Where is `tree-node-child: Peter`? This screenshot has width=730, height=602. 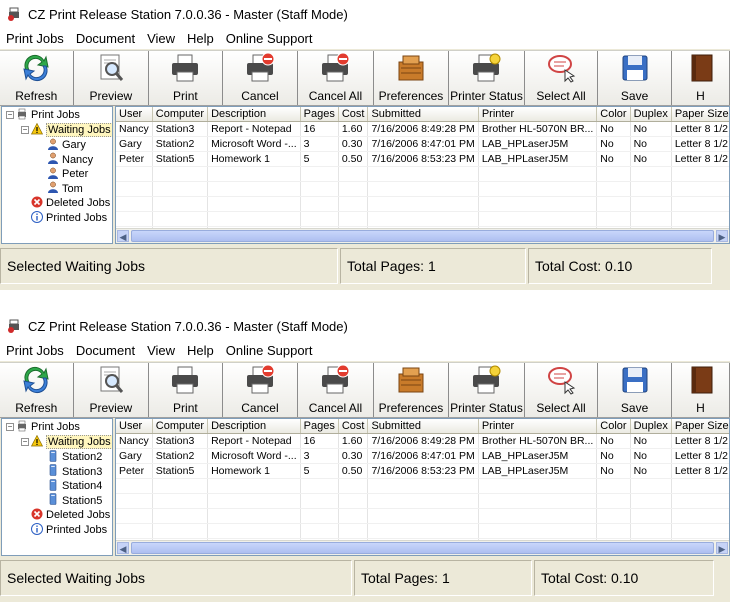 tree-node-child: Peter is located at coordinates (67, 174).